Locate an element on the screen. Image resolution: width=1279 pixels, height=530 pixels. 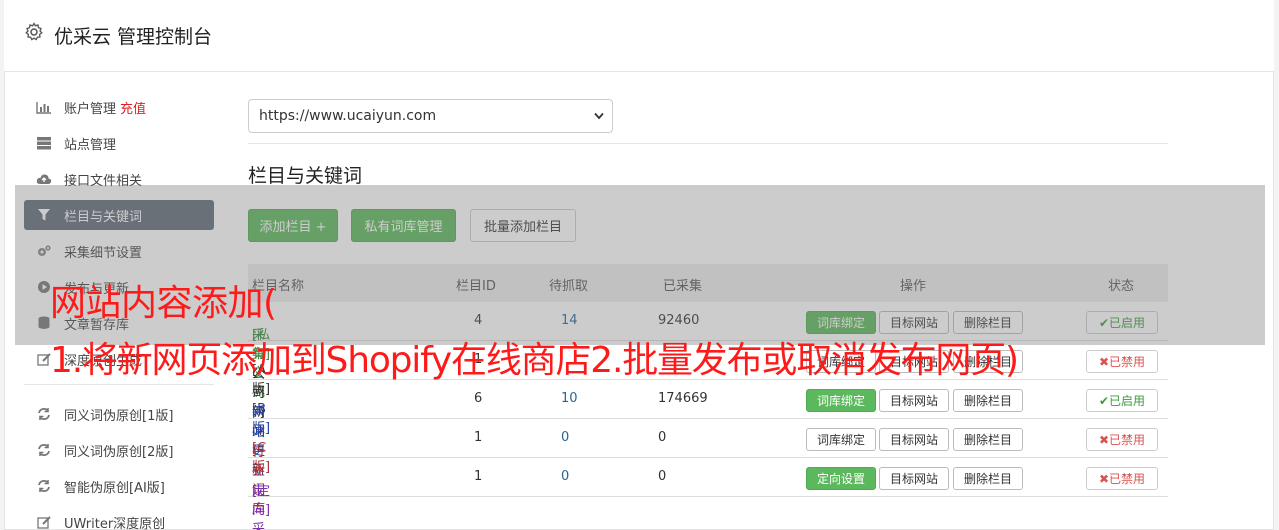
sidebar-item-label: 同义词伪原创[1版] is located at coordinates (119, 416).